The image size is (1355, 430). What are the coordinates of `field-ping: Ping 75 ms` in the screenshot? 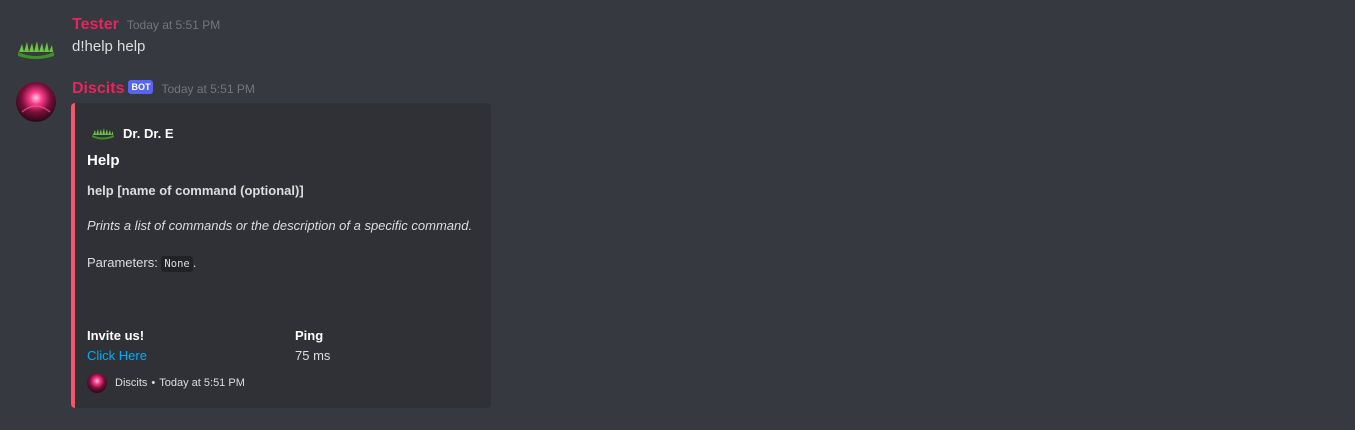 It's located at (312, 345).